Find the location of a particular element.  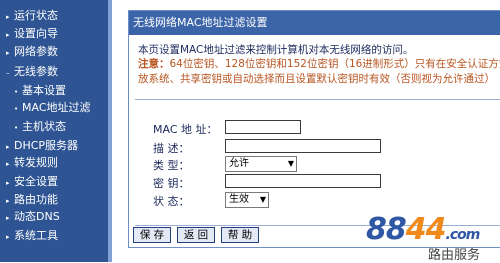

sidebar-item-dhcp: ▸DHCP服务器 is located at coordinates (42, 146).